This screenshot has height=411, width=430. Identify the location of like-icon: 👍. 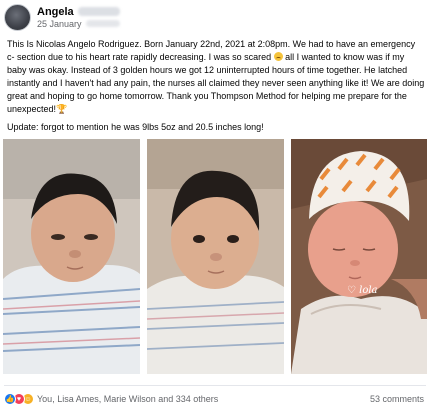
(10, 399).